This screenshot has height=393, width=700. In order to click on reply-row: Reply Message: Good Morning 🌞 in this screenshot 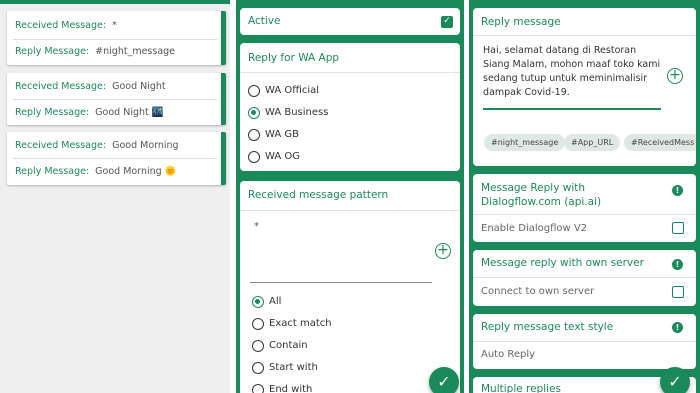, I will do `click(96, 171)`.